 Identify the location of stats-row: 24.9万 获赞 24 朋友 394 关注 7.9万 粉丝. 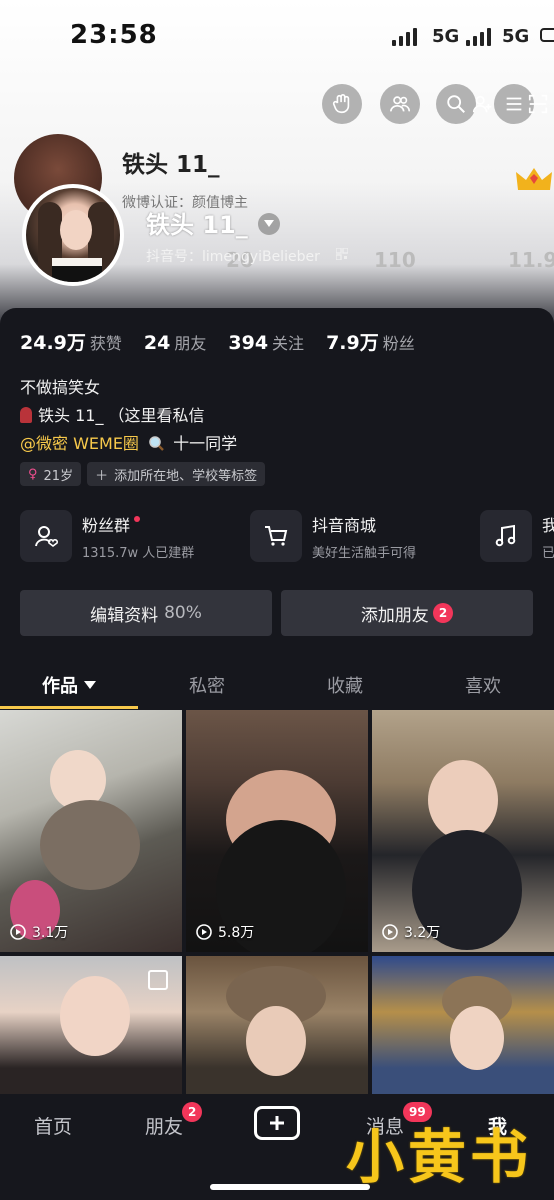
(217, 341).